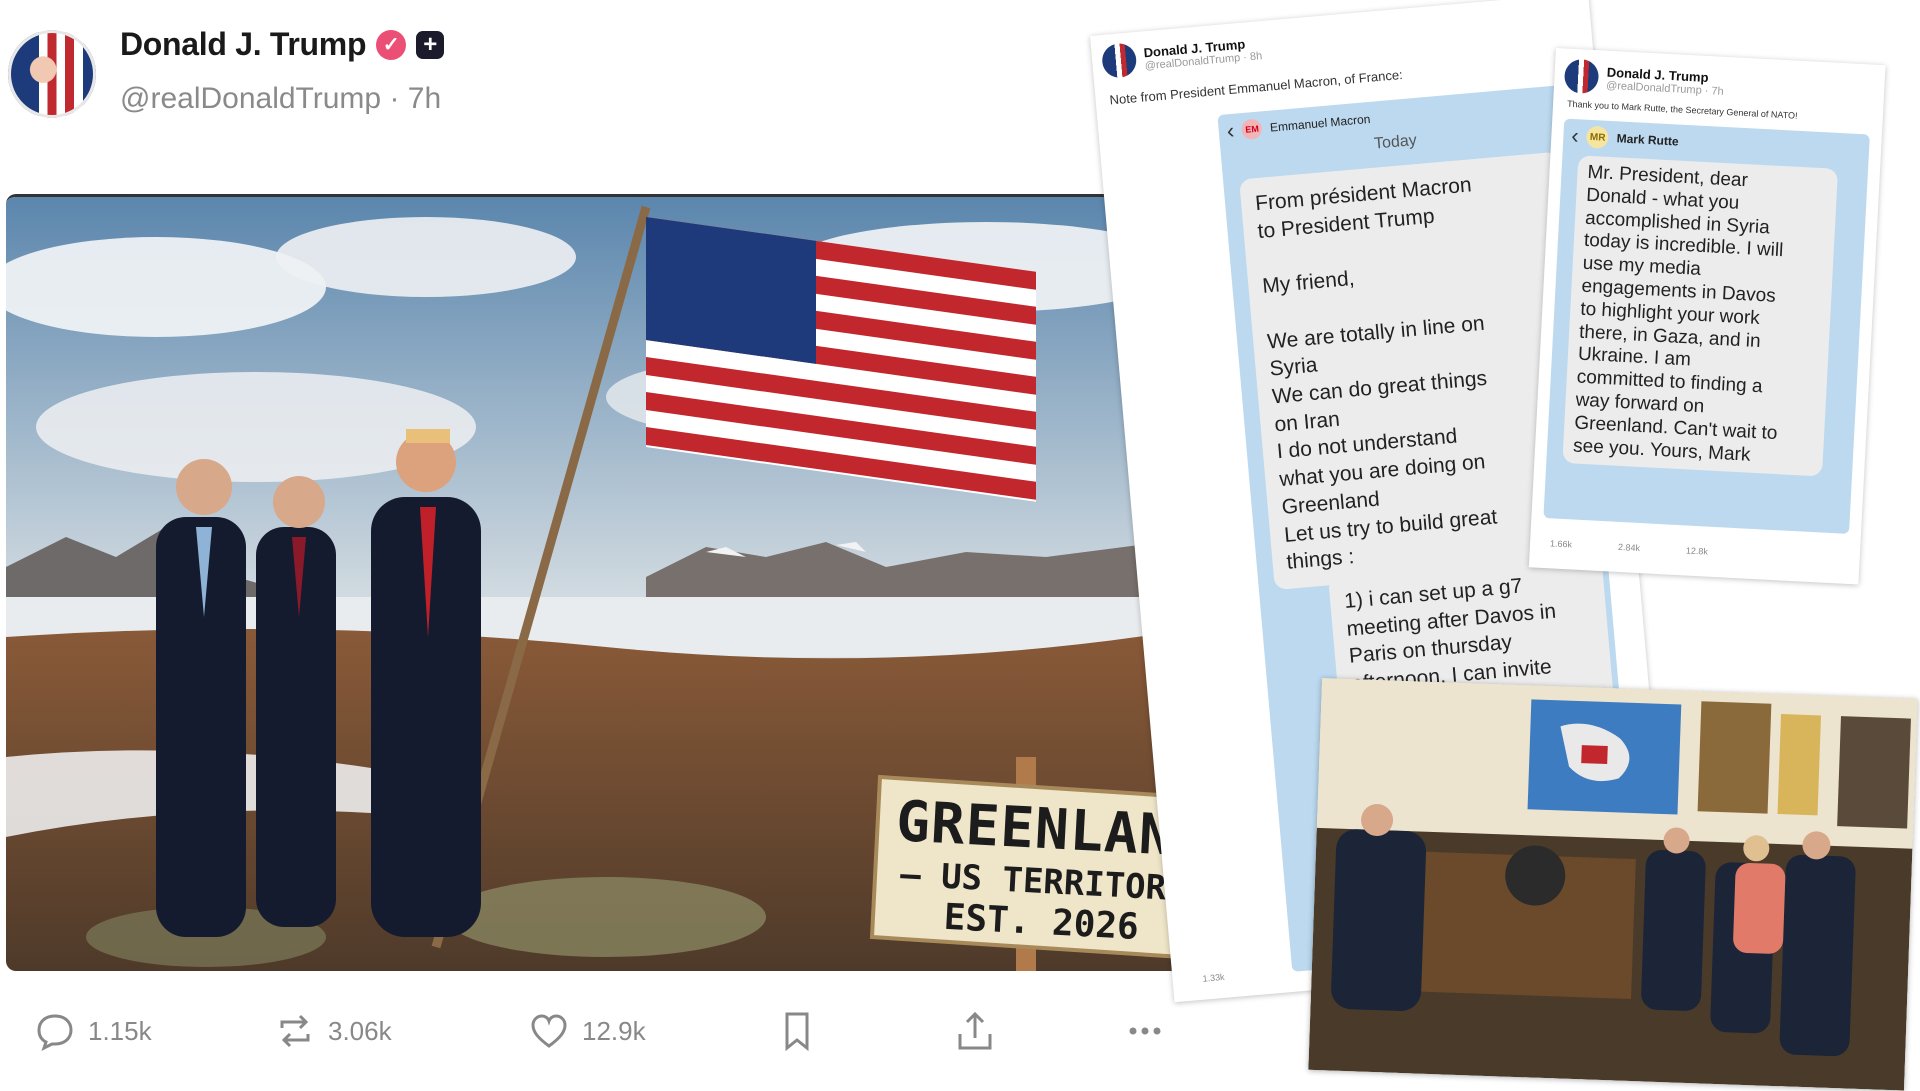 Image resolution: width=1920 pixels, height=1091 pixels. I want to click on reply-button: 1.15k, so click(93, 1031).